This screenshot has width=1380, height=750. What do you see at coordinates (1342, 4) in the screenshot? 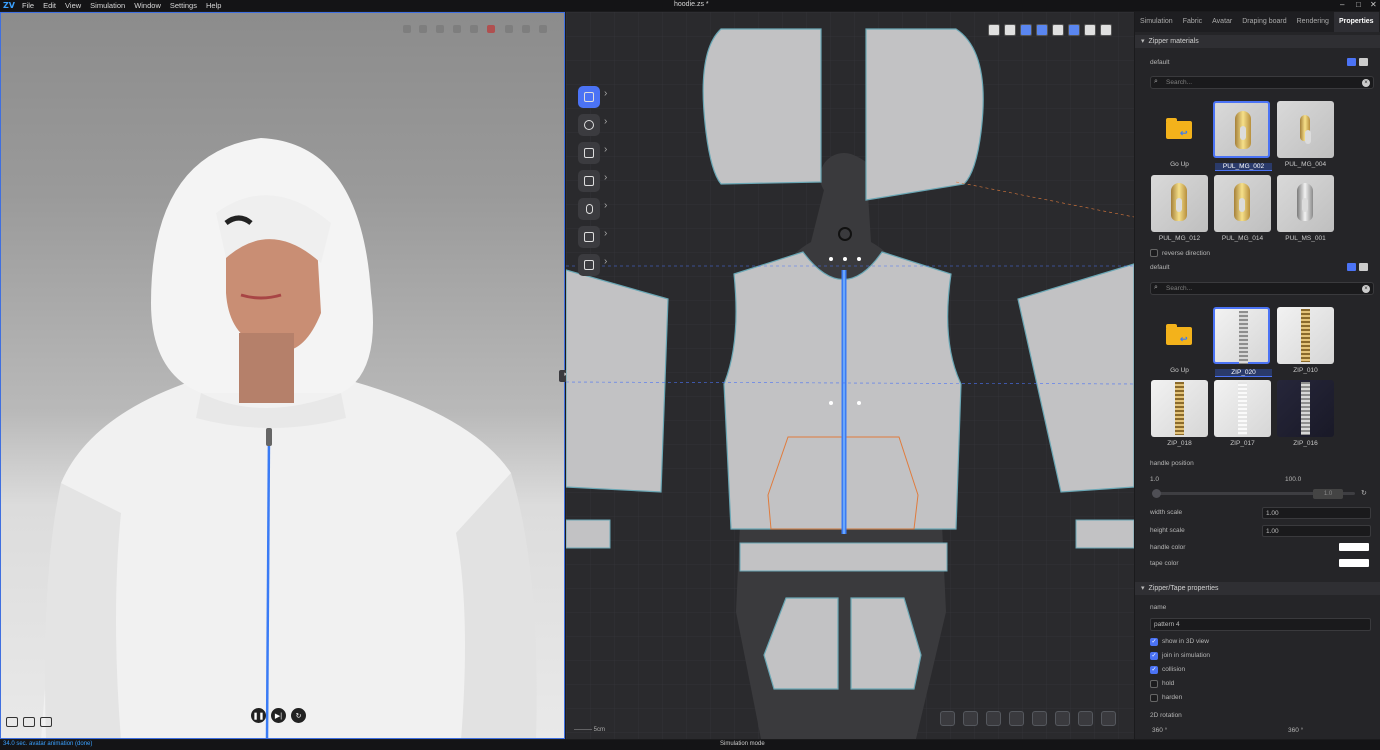
I see `minimize-icon: –` at bounding box center [1342, 4].